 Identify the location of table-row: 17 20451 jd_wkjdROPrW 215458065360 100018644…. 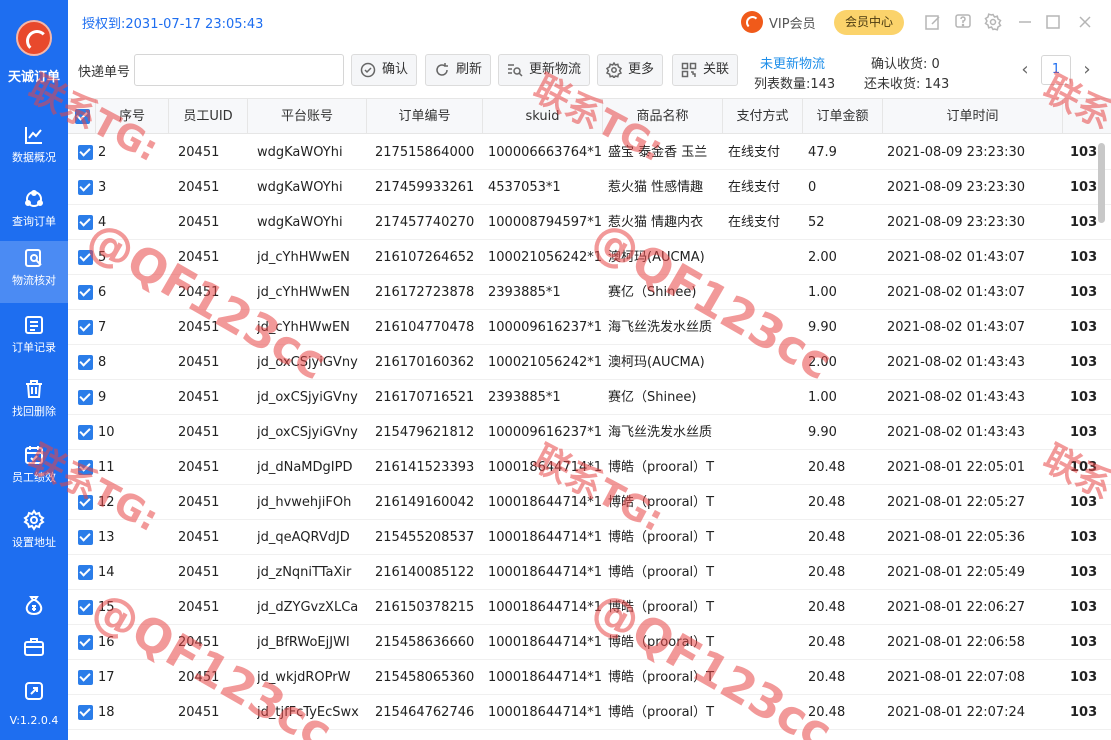
(589, 677).